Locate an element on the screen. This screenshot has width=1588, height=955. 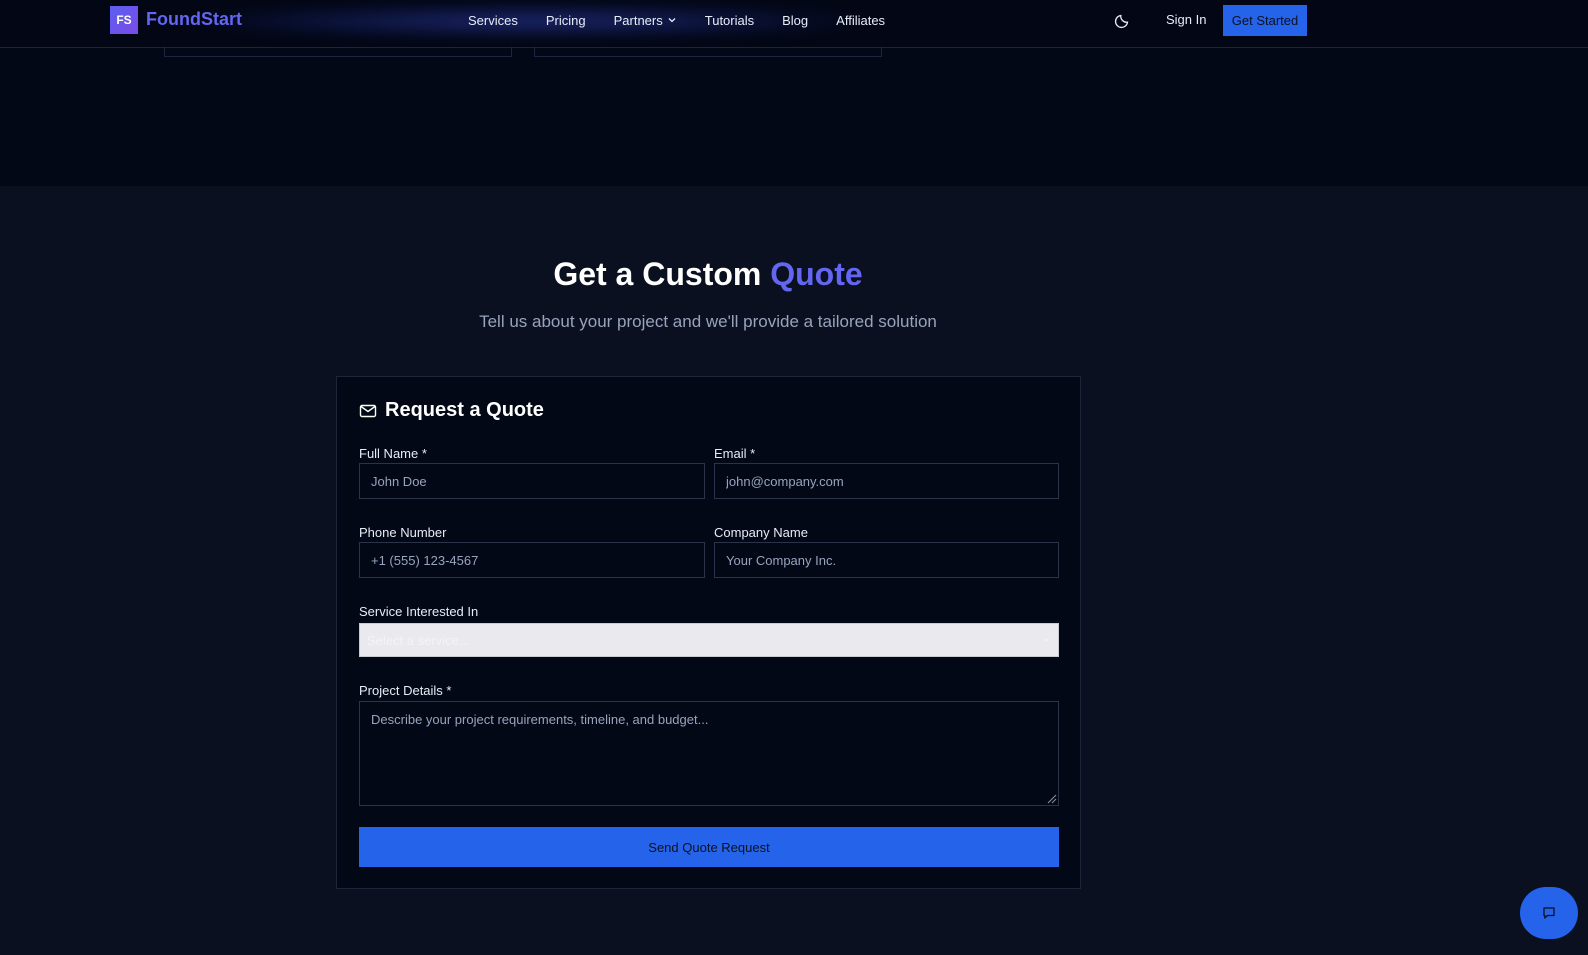
nav-item-pricing: Pricing is located at coordinates (566, 20).